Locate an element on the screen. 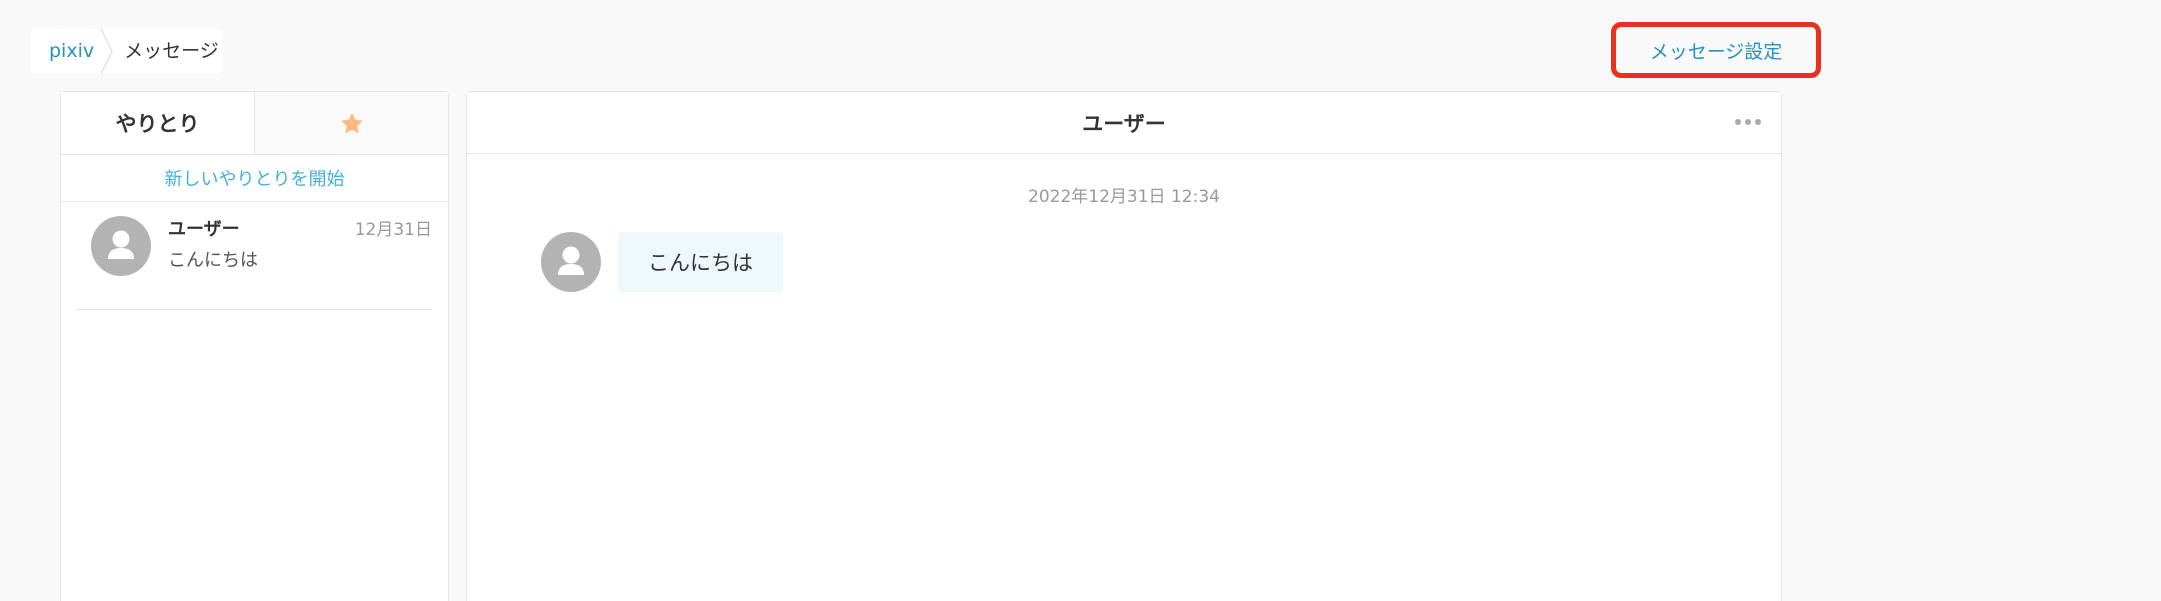 This screenshot has width=2161, height=601. breadcrumb-separator-icon is located at coordinates (106, 51).